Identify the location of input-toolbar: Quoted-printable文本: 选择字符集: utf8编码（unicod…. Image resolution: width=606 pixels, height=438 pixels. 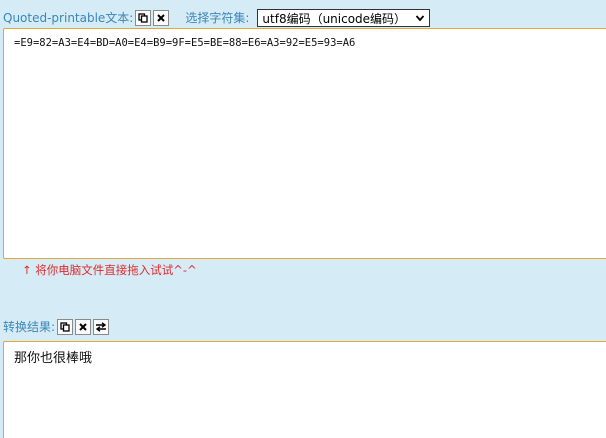
(217, 18).